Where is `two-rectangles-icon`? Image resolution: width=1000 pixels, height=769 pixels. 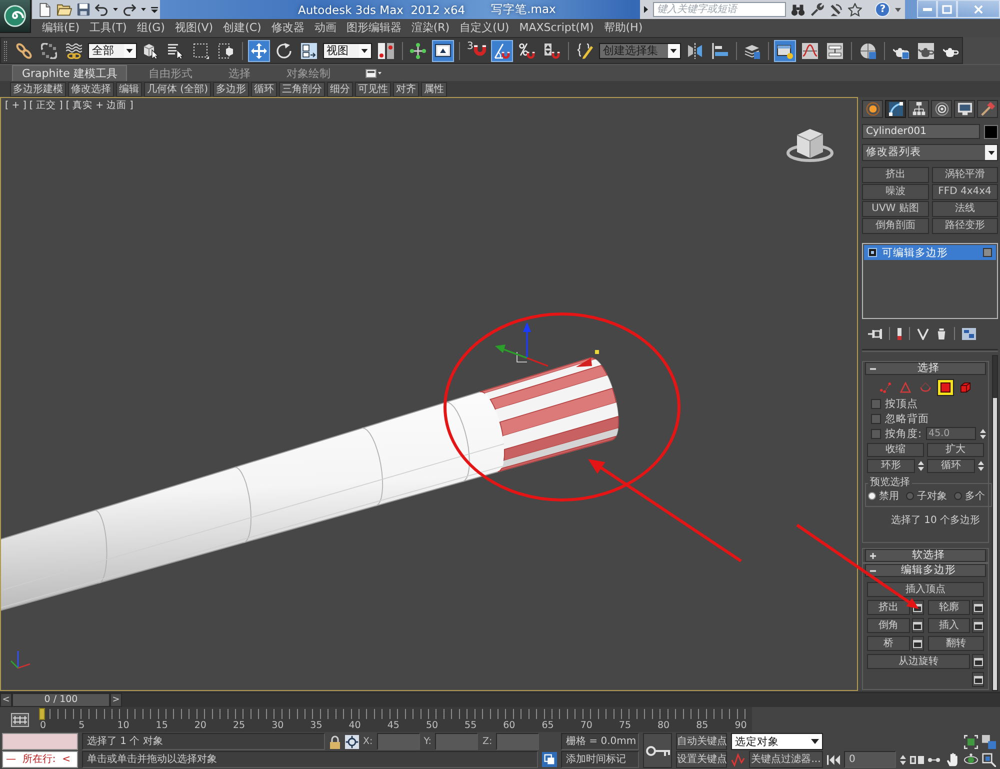
two-rectangles-icon is located at coordinates (917, 760).